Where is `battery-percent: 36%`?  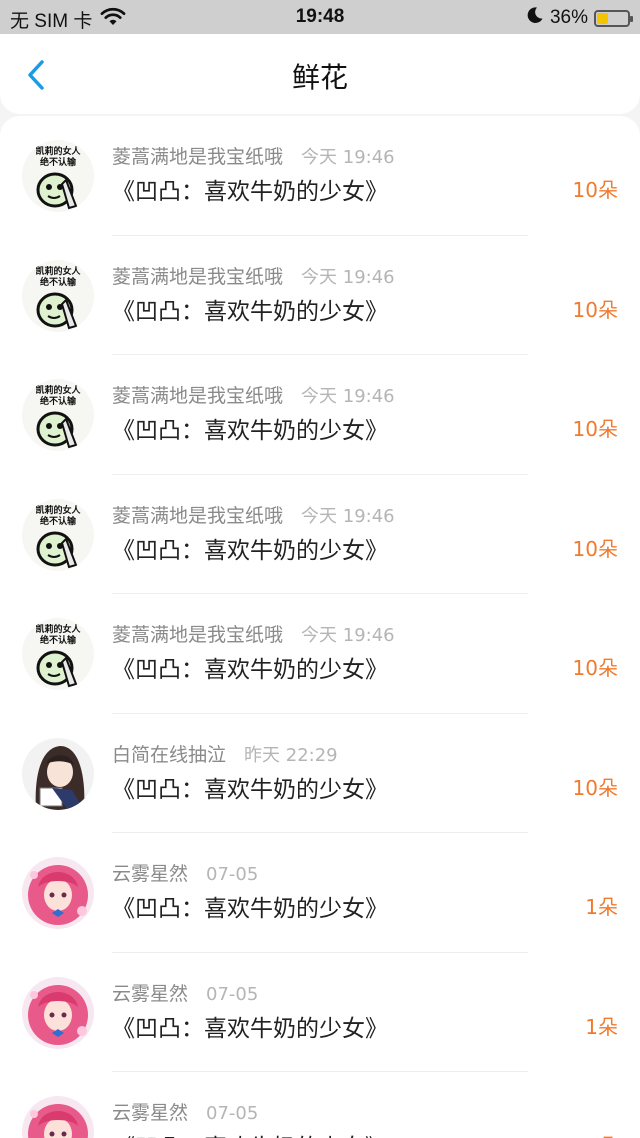 battery-percent: 36% is located at coordinates (568, 17).